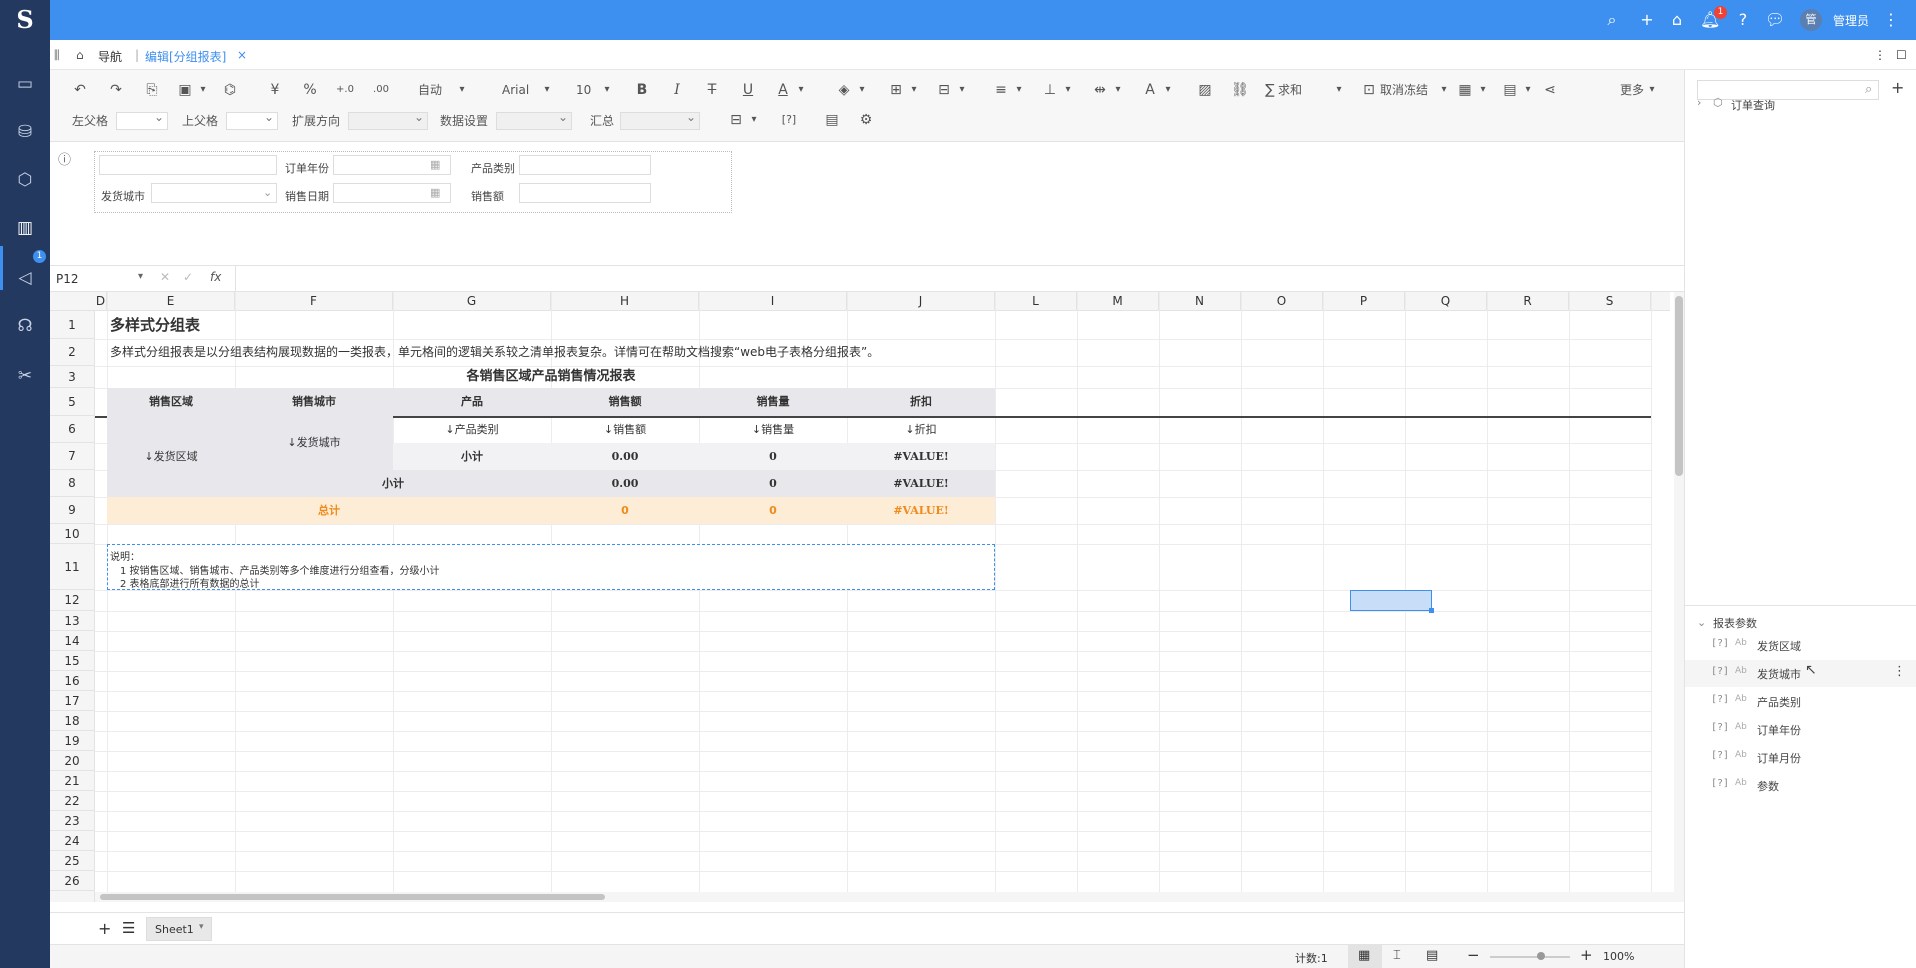 The width and height of the screenshot is (1916, 968). I want to click on param-item: [?] Ab 发货区域, so click(1800, 645).